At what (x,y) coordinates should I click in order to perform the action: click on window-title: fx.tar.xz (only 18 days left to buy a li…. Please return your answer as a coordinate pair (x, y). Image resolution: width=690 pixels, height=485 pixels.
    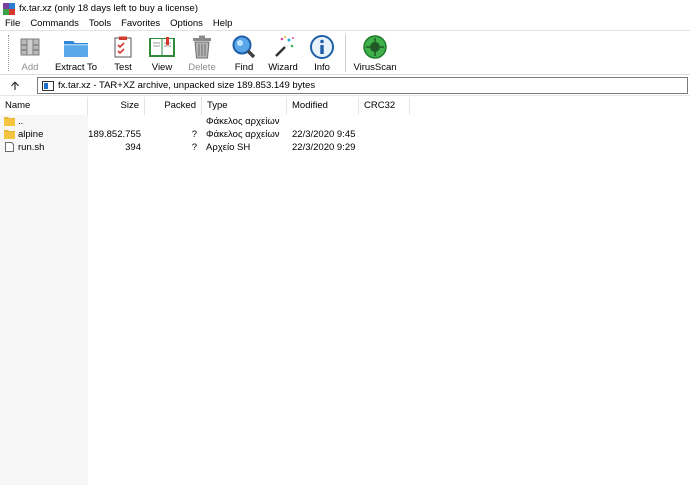
    Looking at the image, I should click on (109, 8).